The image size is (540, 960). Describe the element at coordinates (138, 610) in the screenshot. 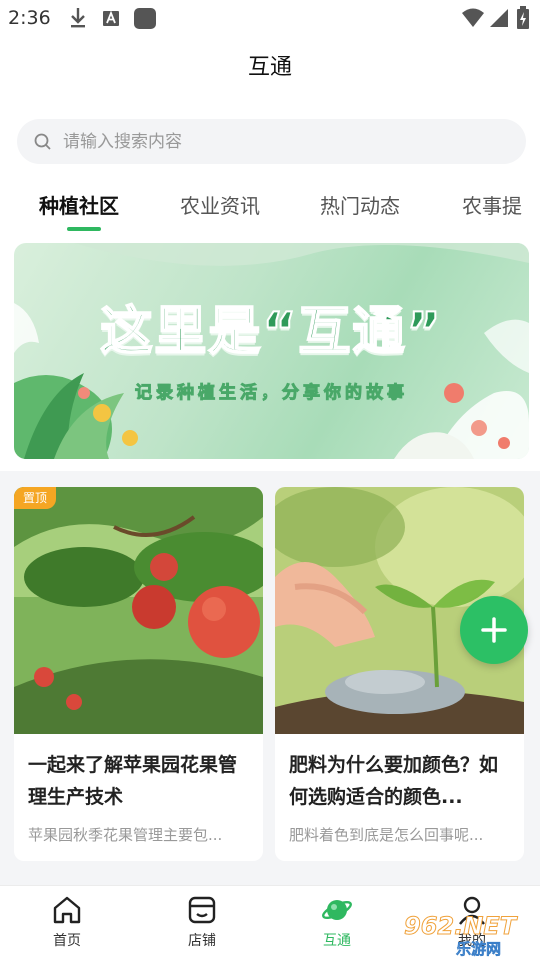

I see `post-image-apples: 置顶` at that location.